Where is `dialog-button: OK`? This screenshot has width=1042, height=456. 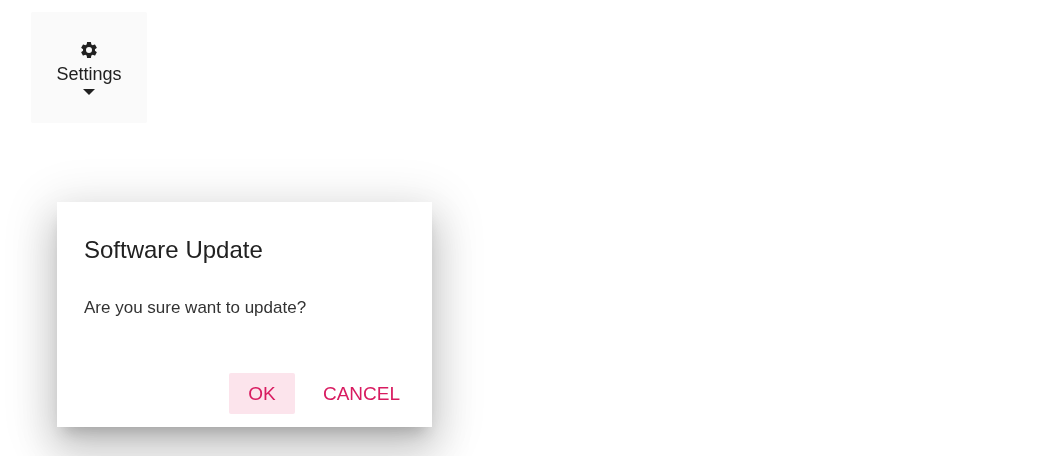 dialog-button: OK is located at coordinates (261, 393).